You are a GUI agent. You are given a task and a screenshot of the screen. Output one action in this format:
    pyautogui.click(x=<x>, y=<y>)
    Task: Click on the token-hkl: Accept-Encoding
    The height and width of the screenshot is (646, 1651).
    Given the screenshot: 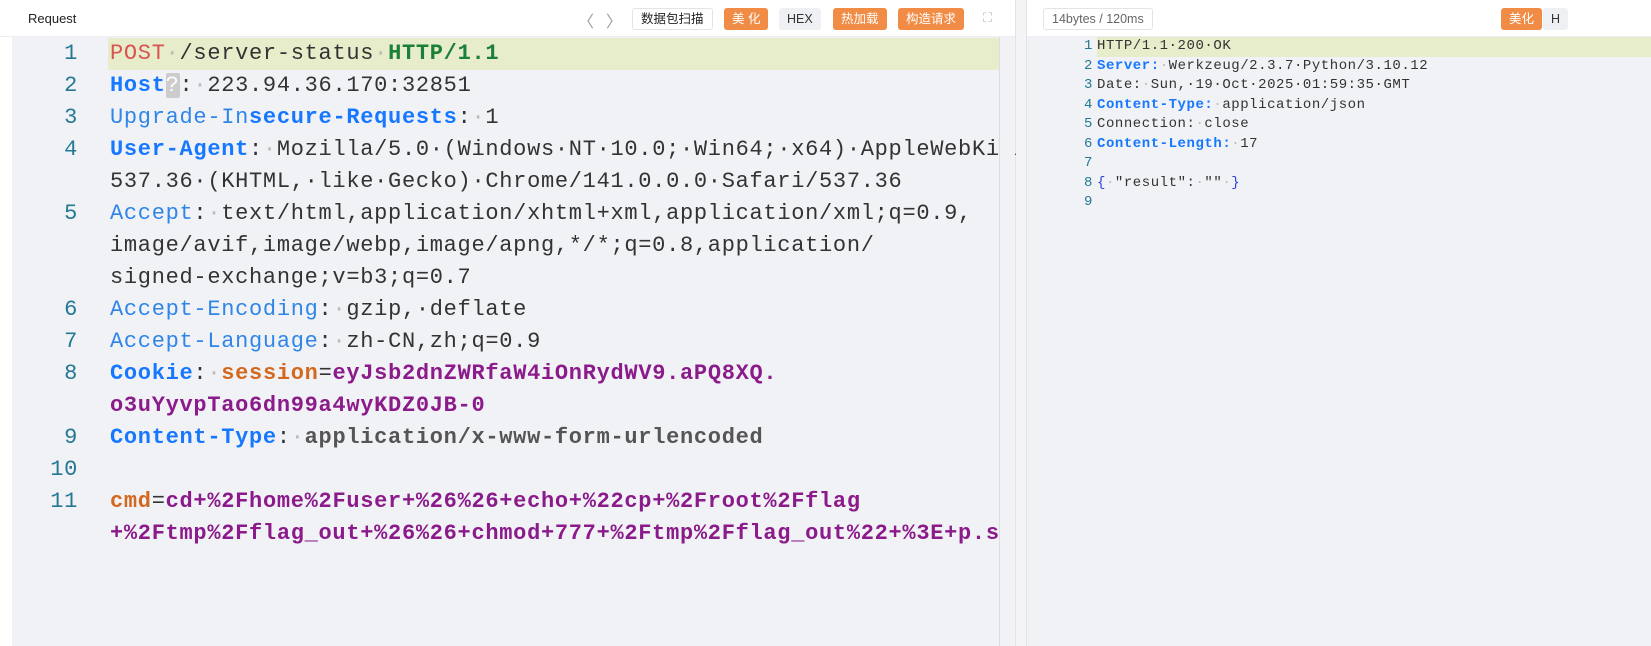 What is the action you would take?
    pyautogui.click(x=214, y=309)
    